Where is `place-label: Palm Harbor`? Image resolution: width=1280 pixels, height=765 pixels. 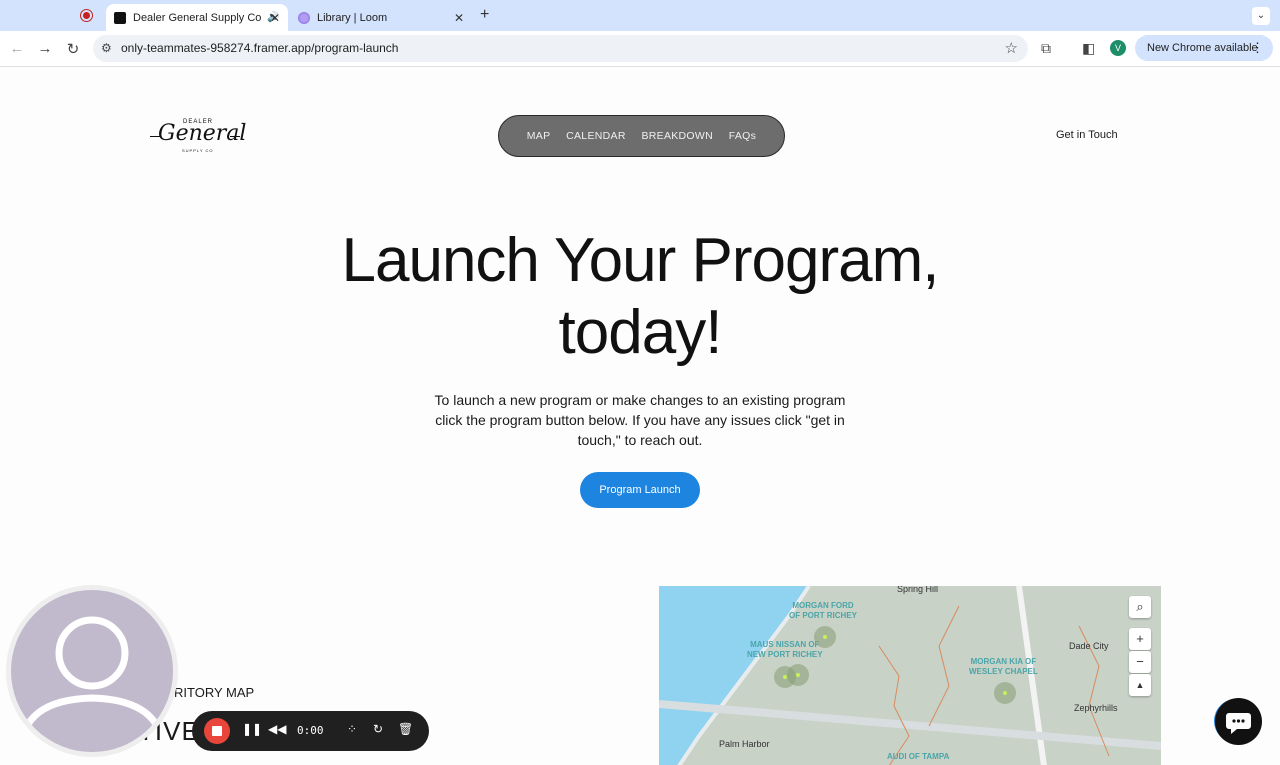 place-label: Palm Harbor is located at coordinates (744, 744).